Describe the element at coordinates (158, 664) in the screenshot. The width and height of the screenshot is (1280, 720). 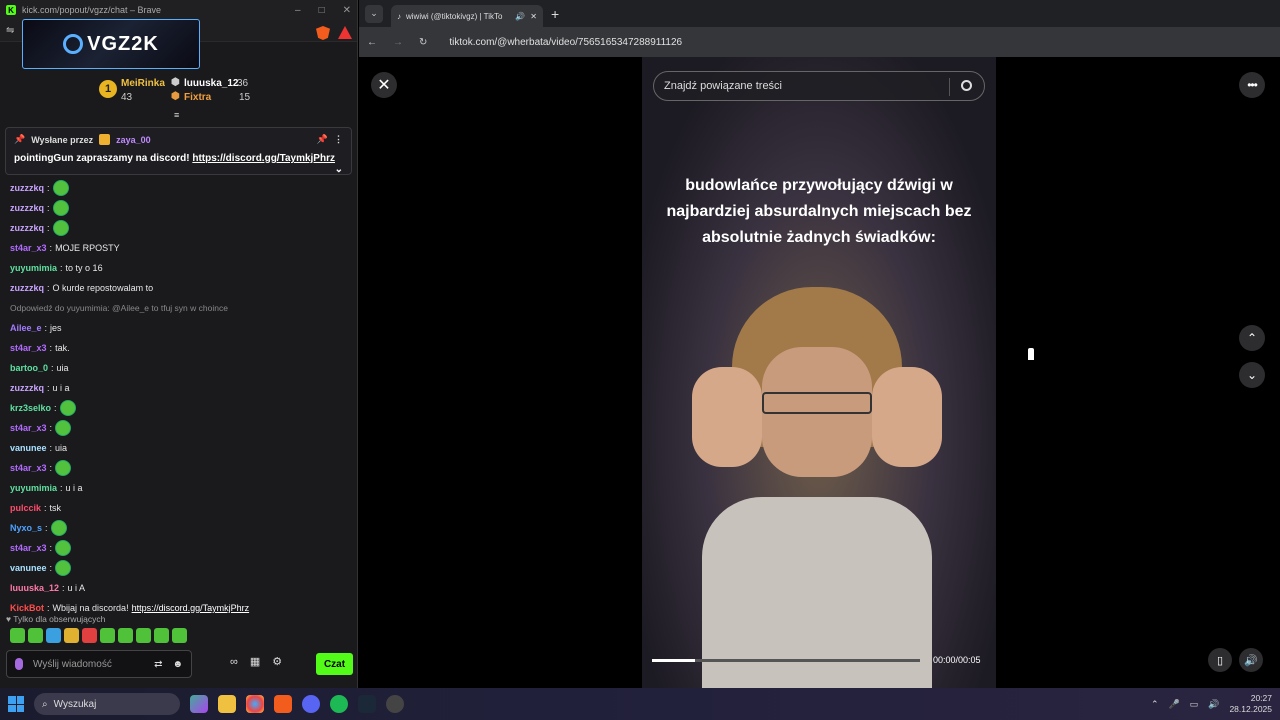
I see `translate-icon: ⇄` at that location.